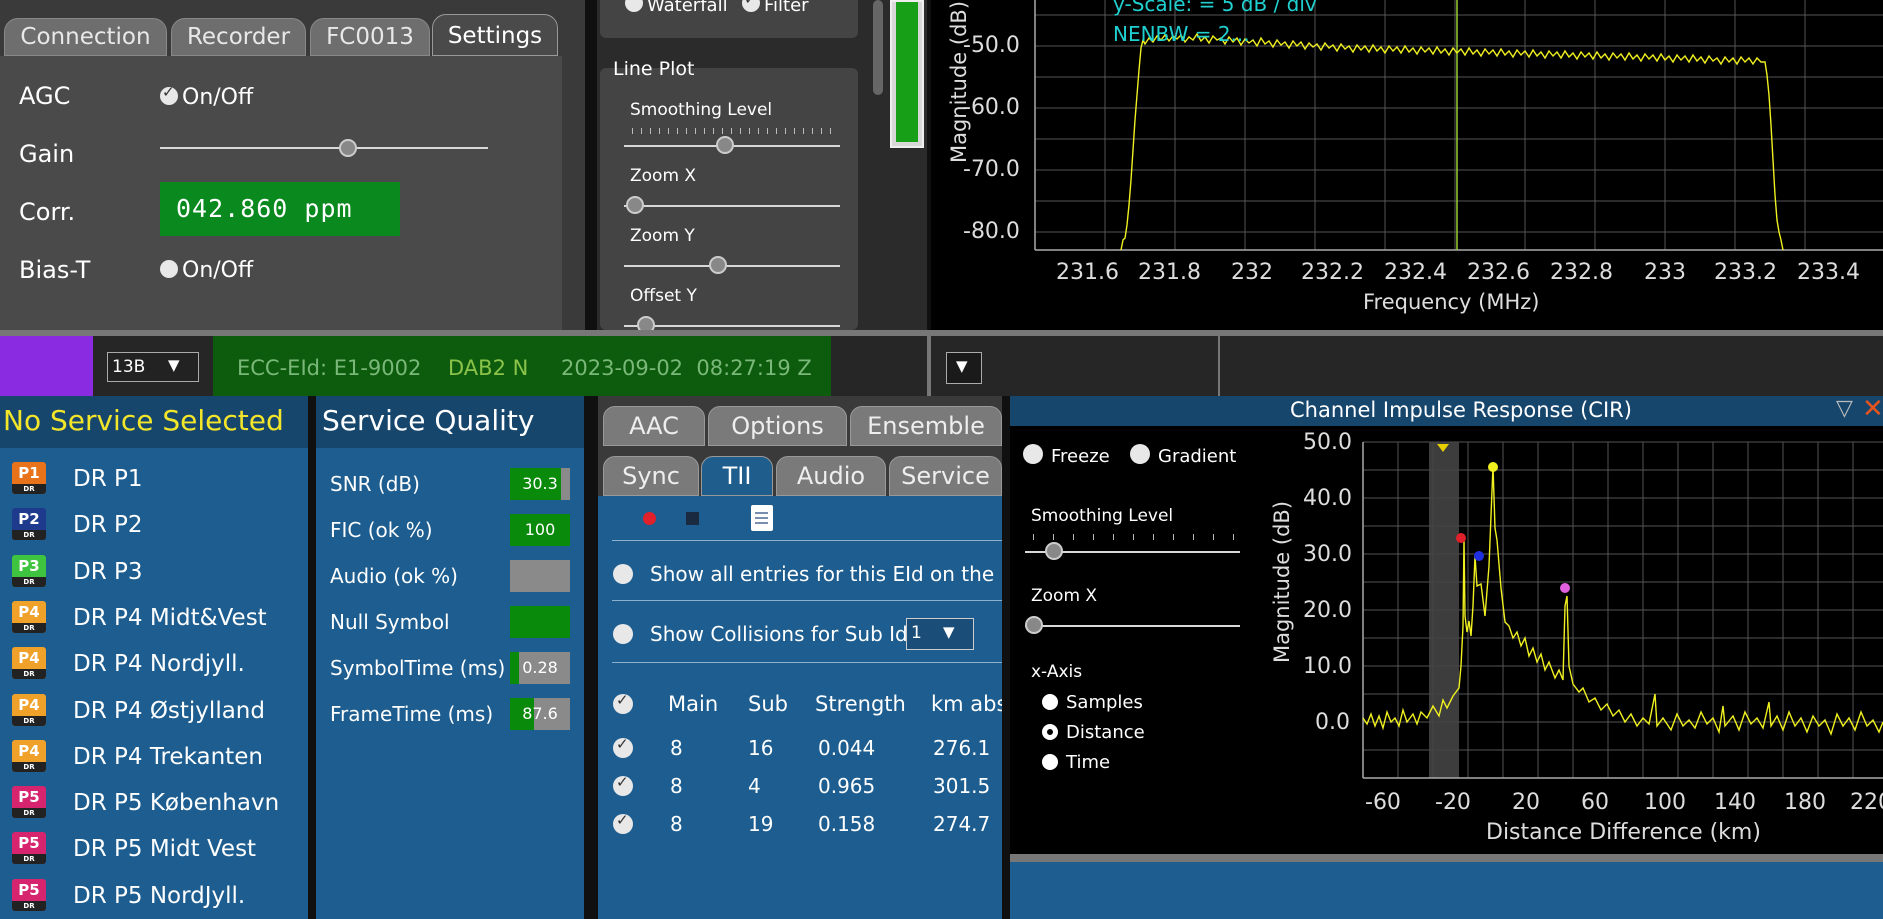 The height and width of the screenshot is (919, 1883). What do you see at coordinates (775, 8) in the screenshot?
I see `filter-toggle: Filter` at bounding box center [775, 8].